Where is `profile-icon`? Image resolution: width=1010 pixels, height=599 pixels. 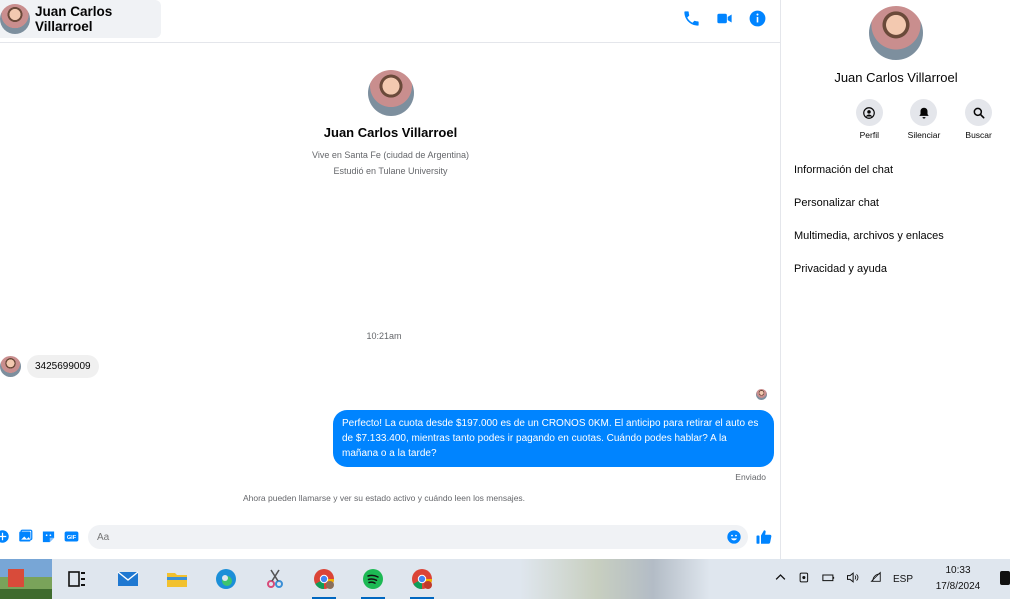
profile-icon is located at coordinates (869, 112).